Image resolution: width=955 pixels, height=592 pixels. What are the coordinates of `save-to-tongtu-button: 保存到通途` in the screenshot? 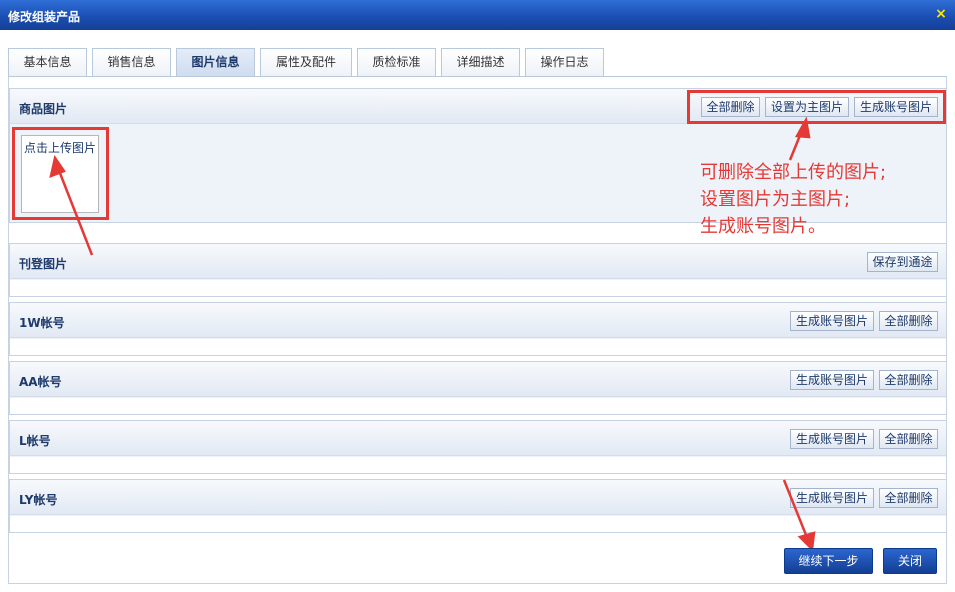 It's located at (902, 262).